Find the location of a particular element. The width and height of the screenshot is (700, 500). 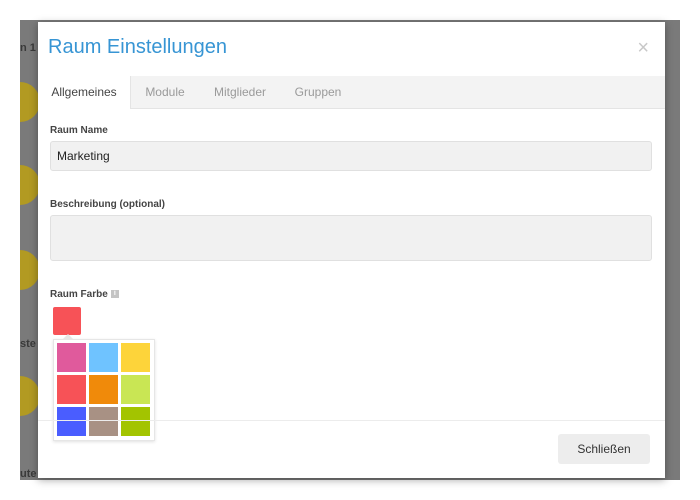

color-swatch-lime is located at coordinates (135, 389).